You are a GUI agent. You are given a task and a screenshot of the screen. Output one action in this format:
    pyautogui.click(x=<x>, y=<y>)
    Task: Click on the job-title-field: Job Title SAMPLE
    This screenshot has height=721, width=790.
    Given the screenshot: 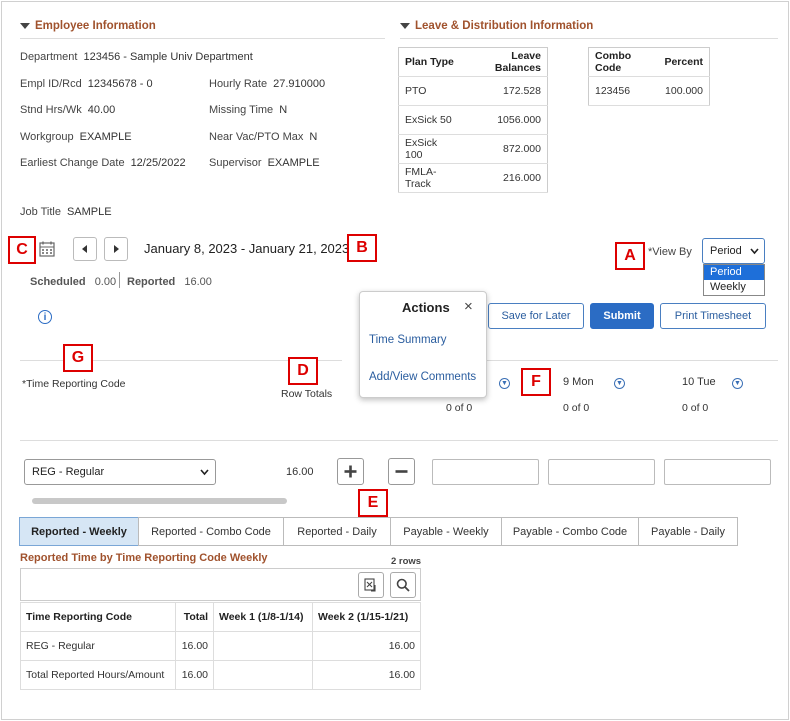 What is the action you would take?
    pyautogui.click(x=66, y=212)
    